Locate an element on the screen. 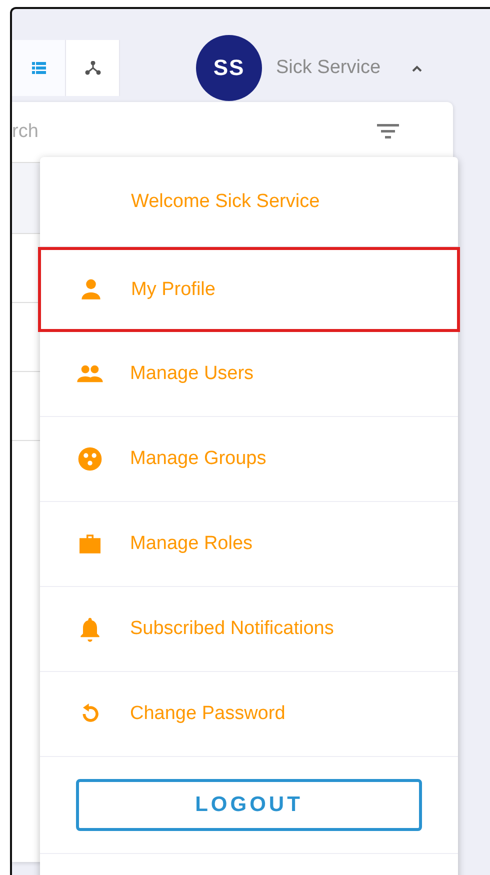 Image resolution: width=490 pixels, height=875 pixels. menu-item: My Profile is located at coordinates (249, 289).